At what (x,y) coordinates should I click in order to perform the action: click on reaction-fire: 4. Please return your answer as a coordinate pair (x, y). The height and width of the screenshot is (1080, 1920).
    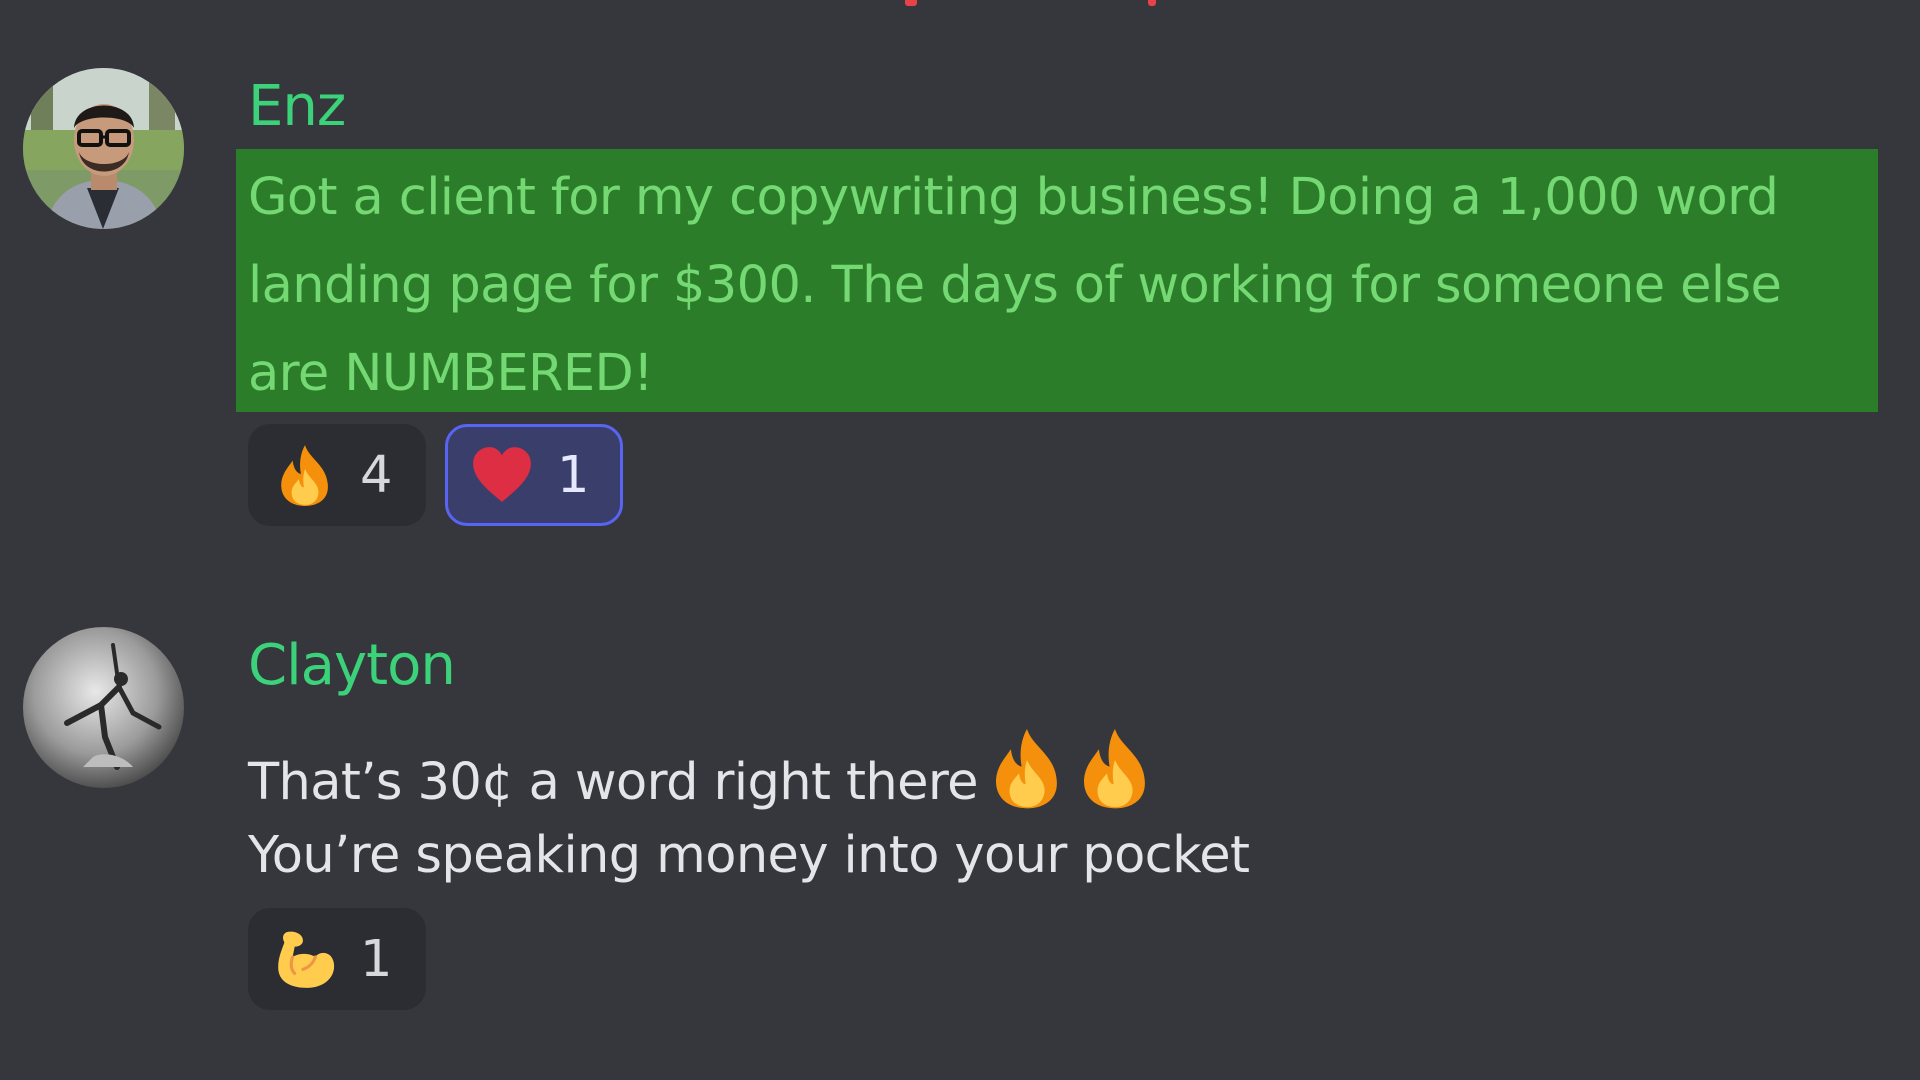
    Looking at the image, I should click on (337, 475).